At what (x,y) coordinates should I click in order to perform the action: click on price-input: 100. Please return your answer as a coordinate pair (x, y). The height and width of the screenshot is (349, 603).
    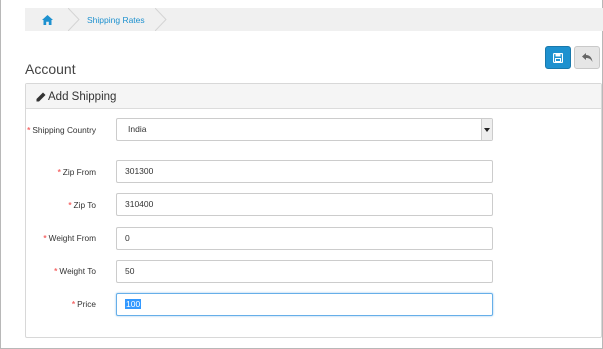
    Looking at the image, I should click on (304, 304).